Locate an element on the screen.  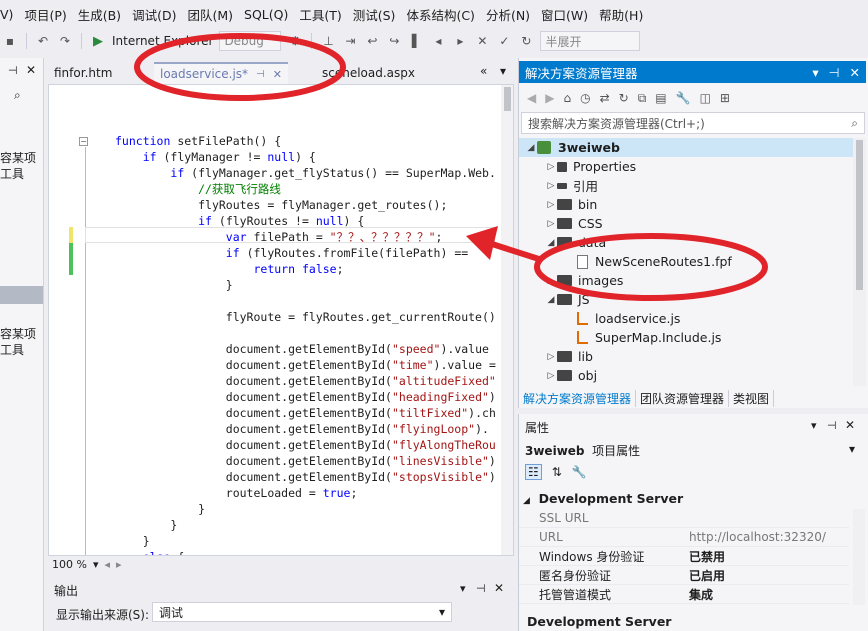
tab-team-explorer: 团队资源管理器 is located at coordinates (683, 398).